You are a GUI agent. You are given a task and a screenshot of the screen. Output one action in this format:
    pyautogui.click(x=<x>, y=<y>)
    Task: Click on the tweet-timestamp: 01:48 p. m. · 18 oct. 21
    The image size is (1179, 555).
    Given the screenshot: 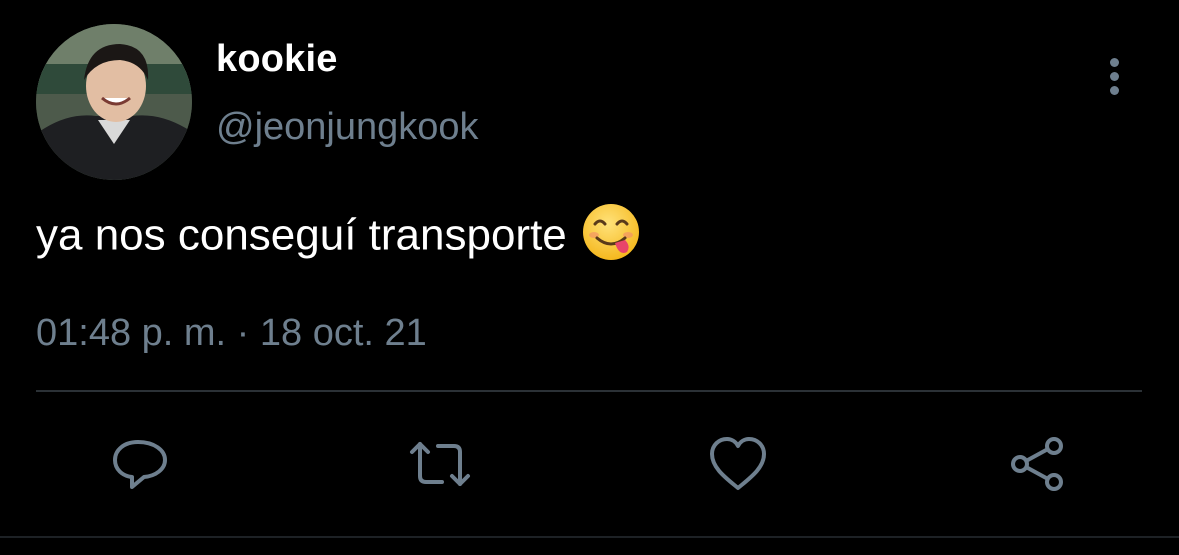 What is the action you would take?
    pyautogui.click(x=231, y=333)
    